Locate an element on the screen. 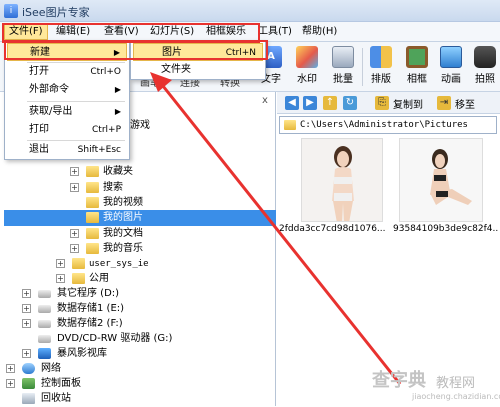  menu-edit: 编辑(E) is located at coordinates (73, 32).